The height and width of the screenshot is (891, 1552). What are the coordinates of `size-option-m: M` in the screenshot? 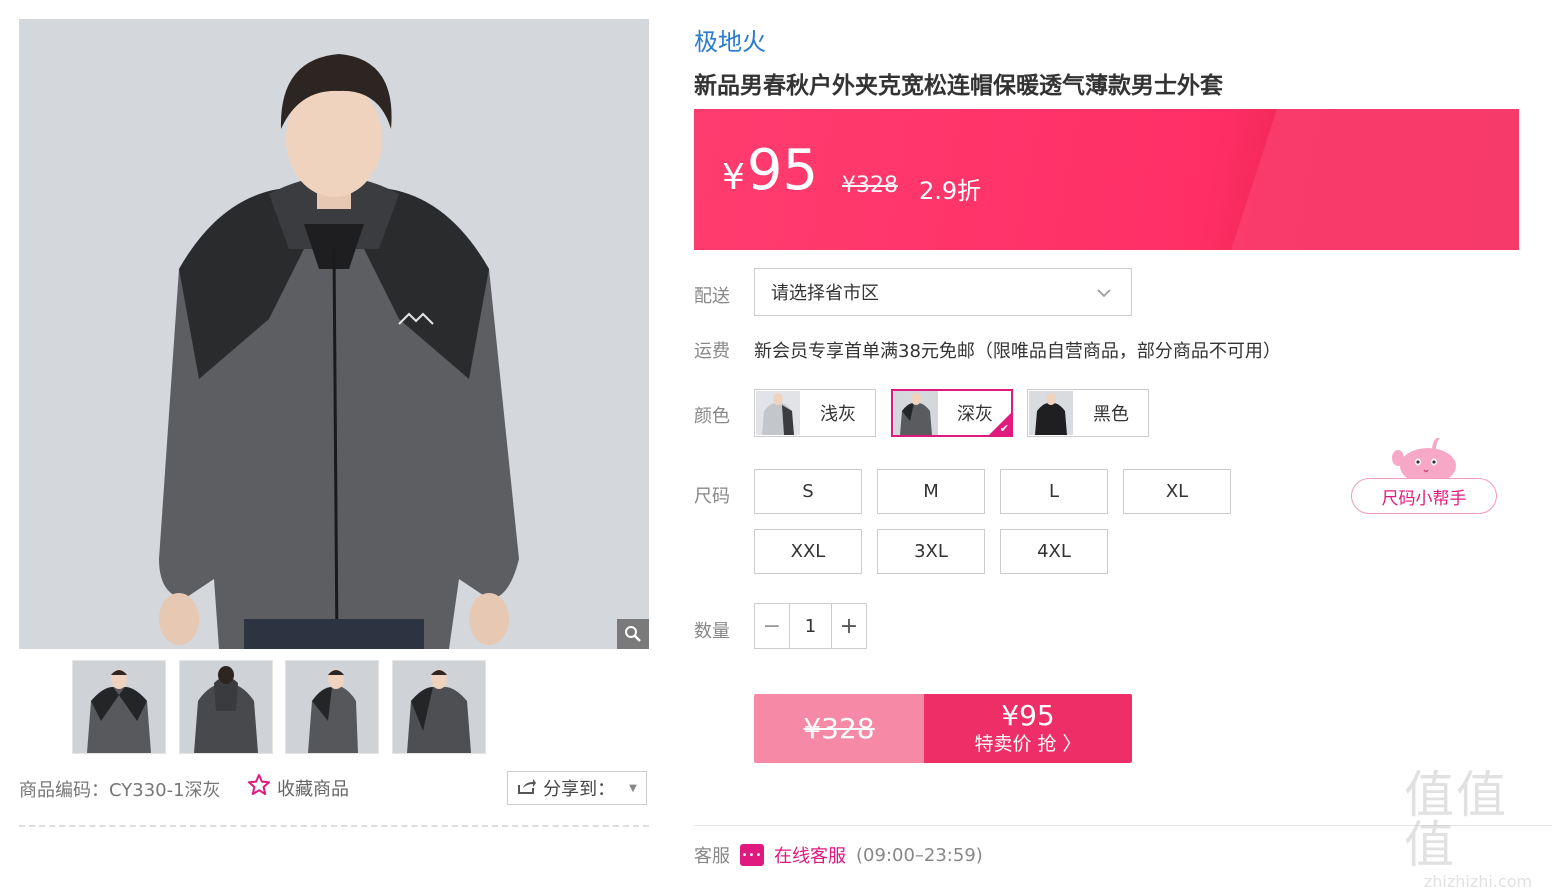 It's located at (931, 491).